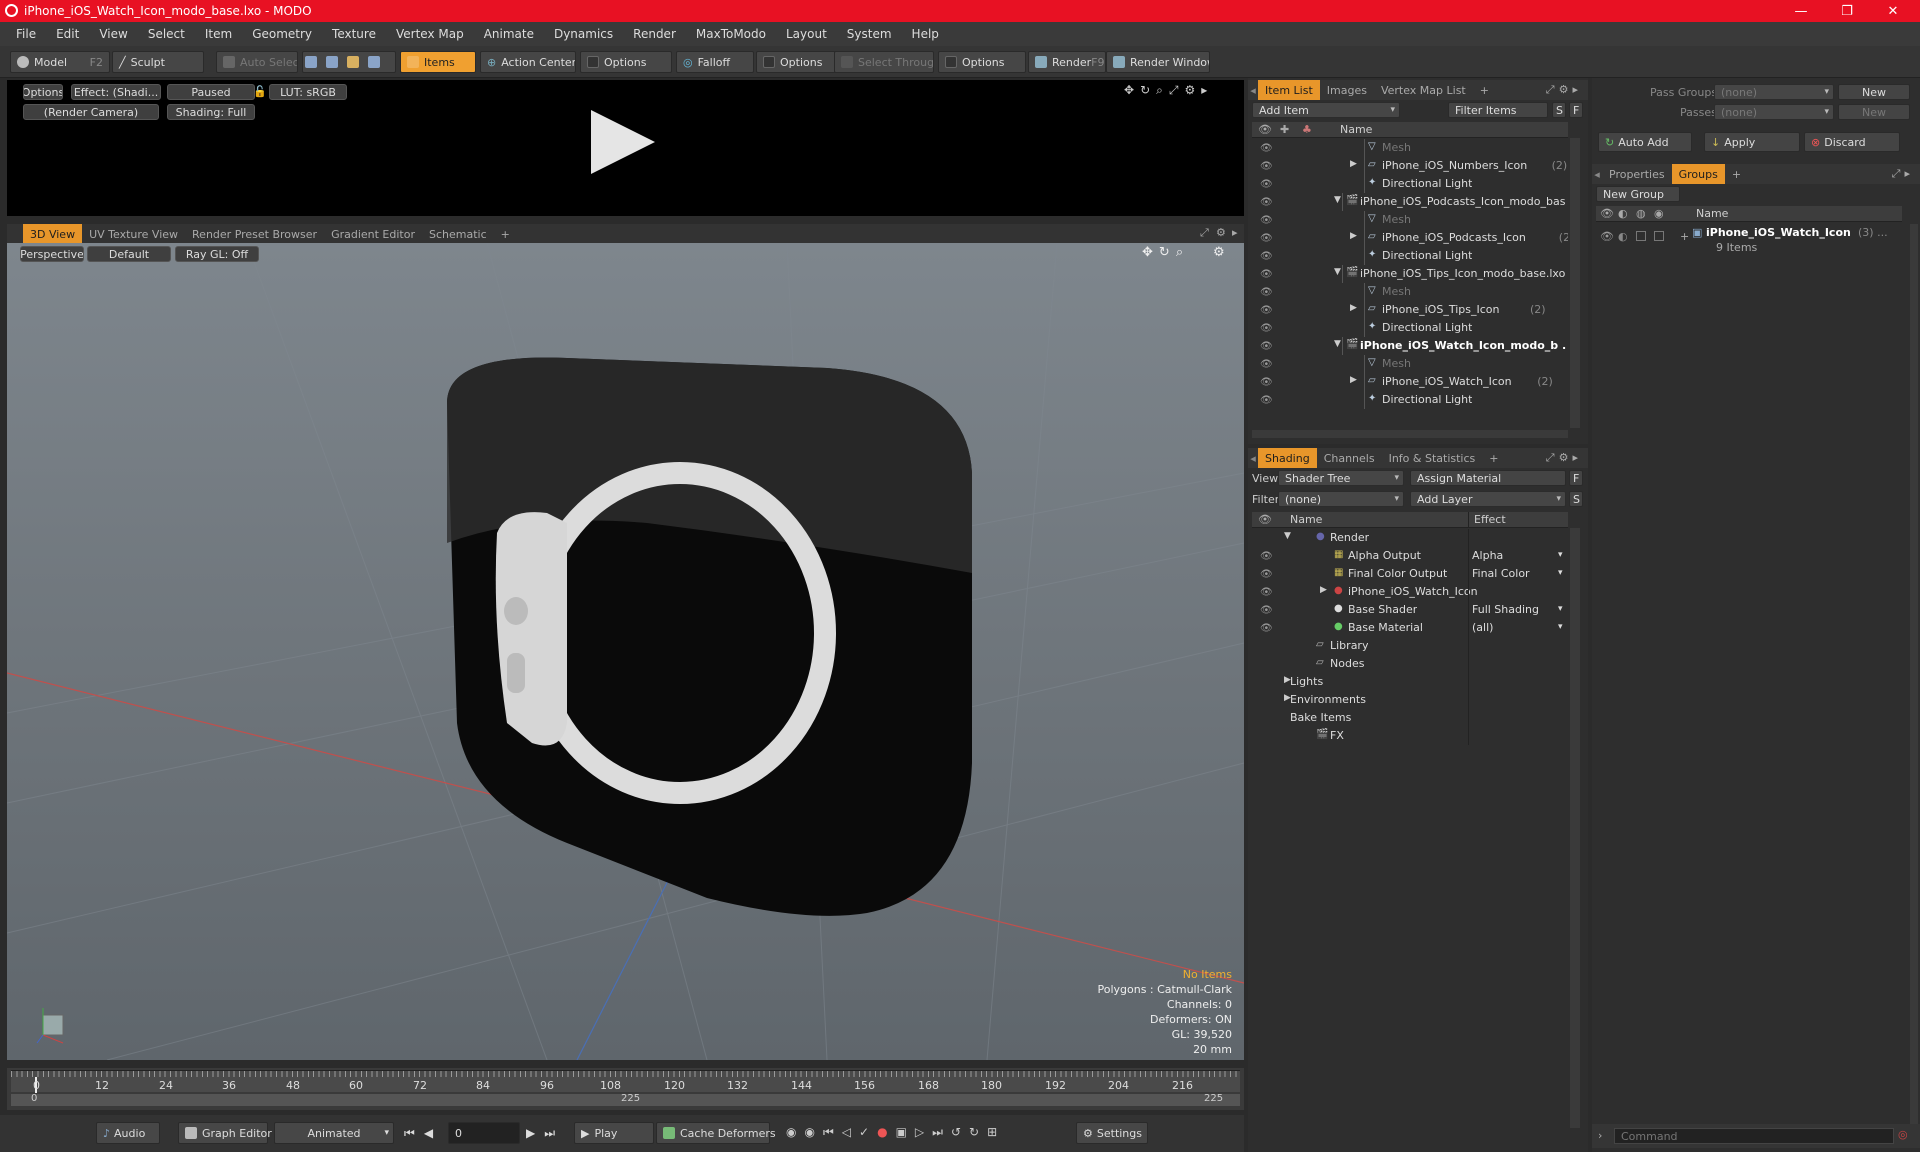  What do you see at coordinates (1575, 828) in the screenshot?
I see `shader-tree-scrollbar` at bounding box center [1575, 828].